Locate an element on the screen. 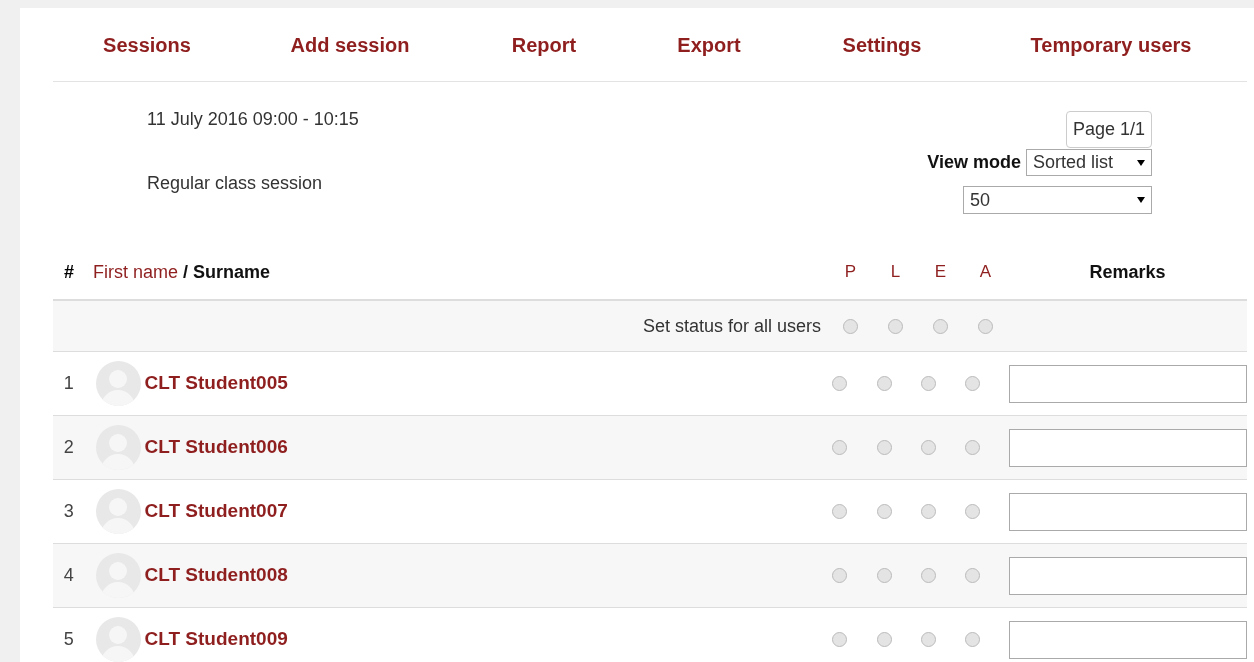 The height and width of the screenshot is (662, 1254). column-header: # is located at coordinates (69, 272).